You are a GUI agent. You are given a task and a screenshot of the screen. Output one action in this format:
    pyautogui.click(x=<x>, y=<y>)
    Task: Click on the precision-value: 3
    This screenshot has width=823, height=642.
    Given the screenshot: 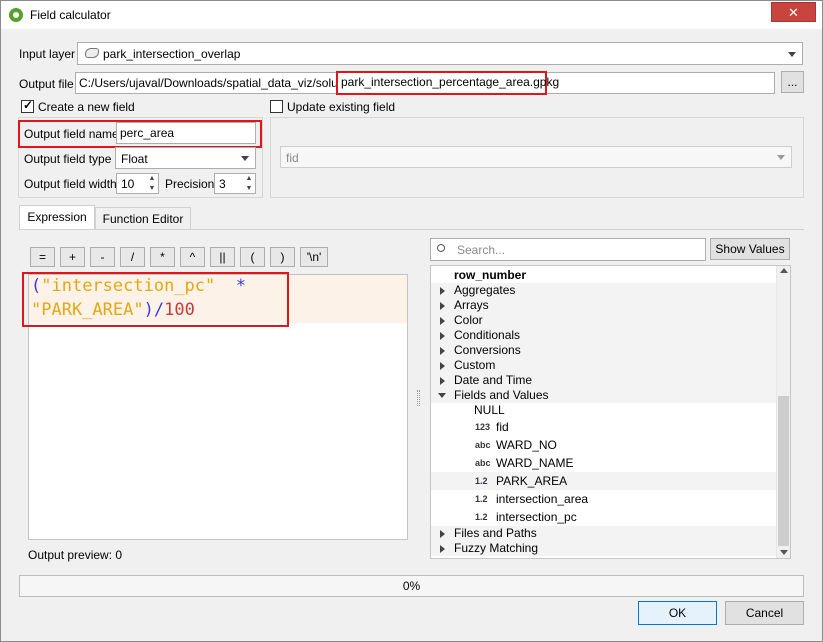 What is the action you would take?
    pyautogui.click(x=222, y=184)
    